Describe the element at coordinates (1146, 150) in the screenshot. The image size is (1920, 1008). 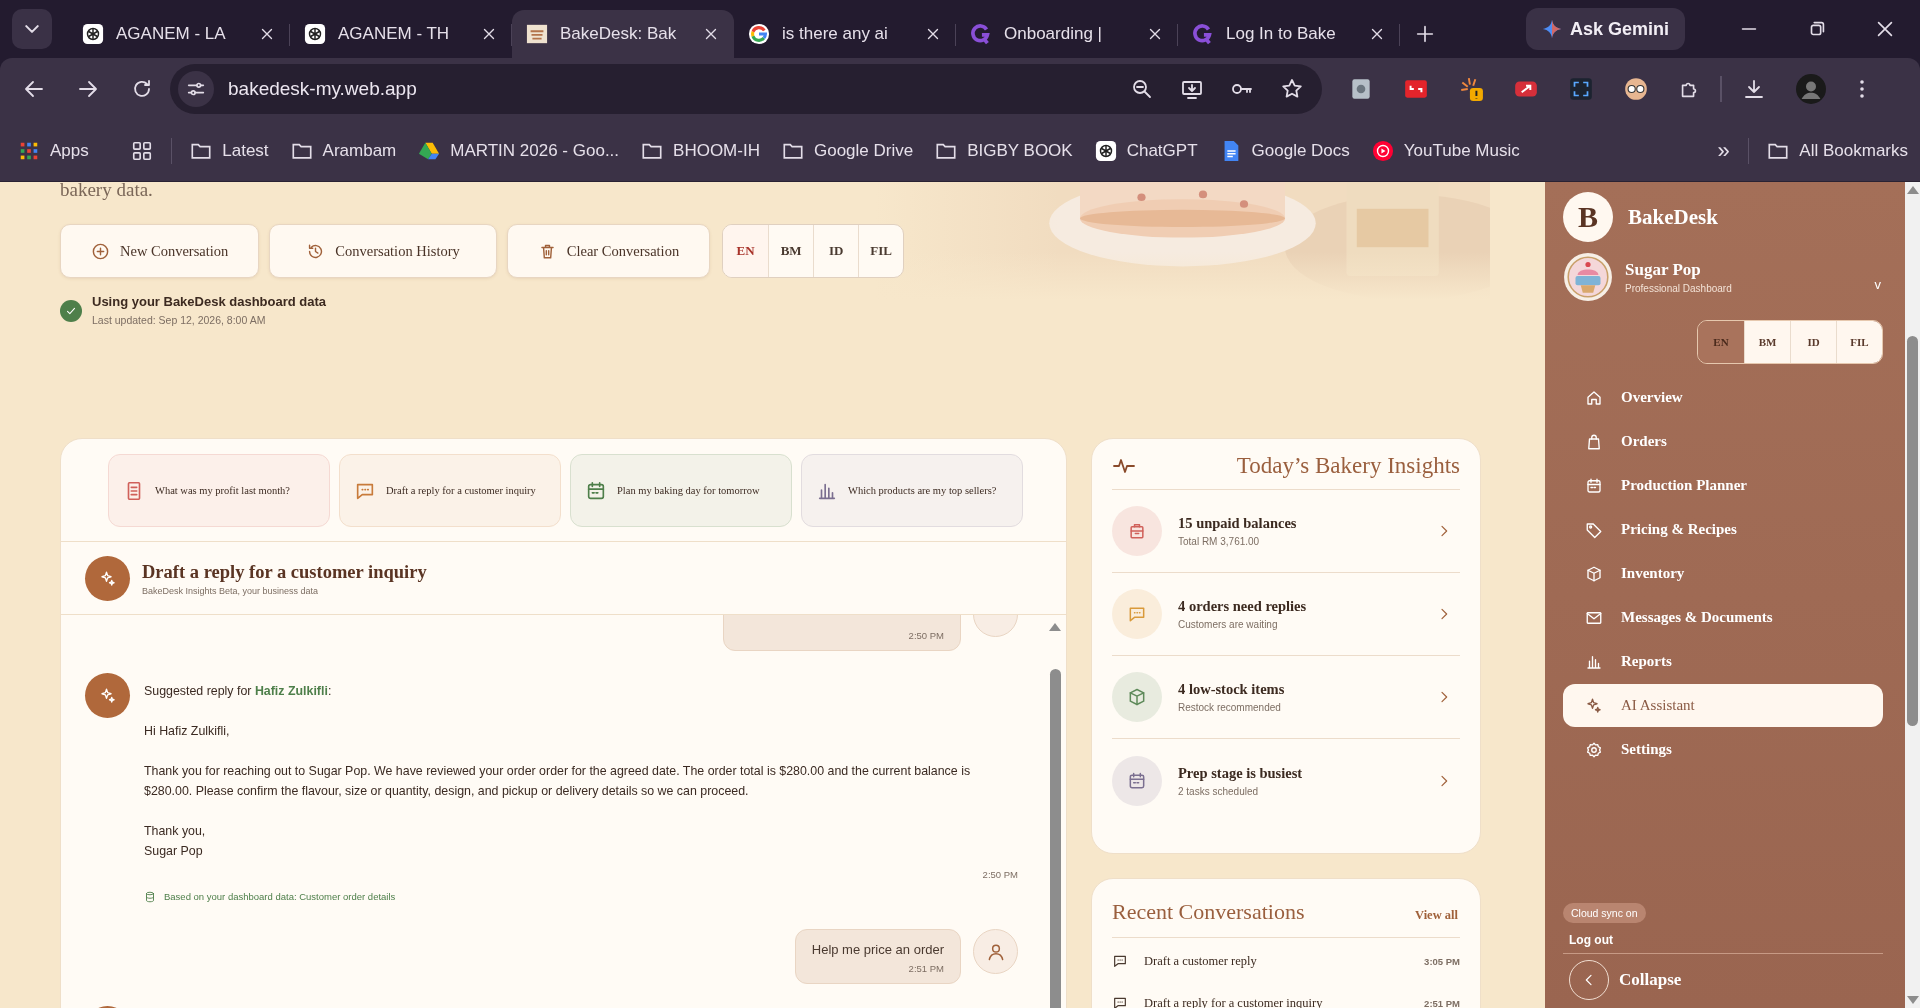
I see `bookmark-link: ChatGPT` at that location.